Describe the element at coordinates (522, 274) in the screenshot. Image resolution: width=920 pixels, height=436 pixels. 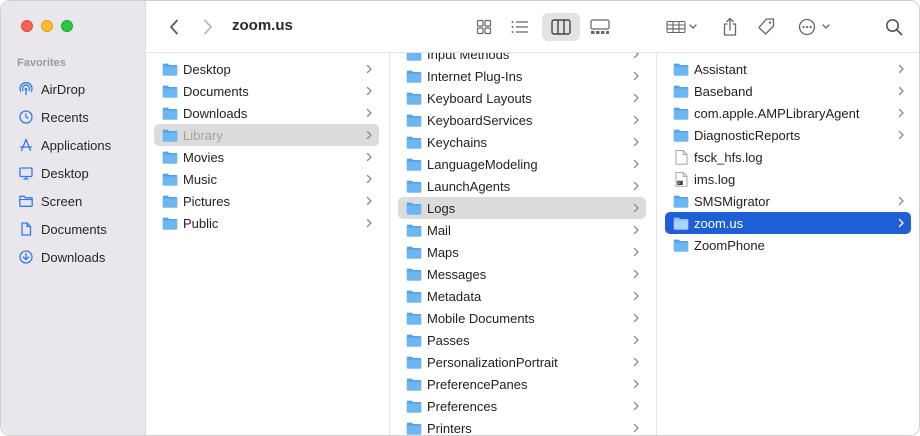
I see `list-item-messages: Messages` at that location.